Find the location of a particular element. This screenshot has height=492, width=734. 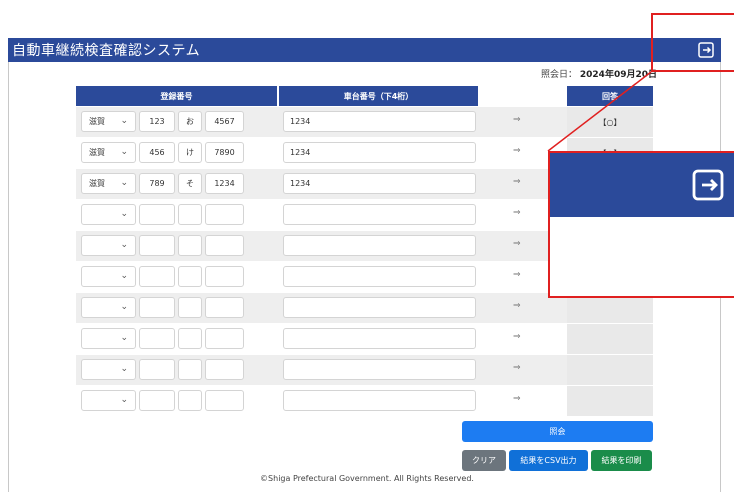

inquiry-button: 照会 is located at coordinates (557, 431).